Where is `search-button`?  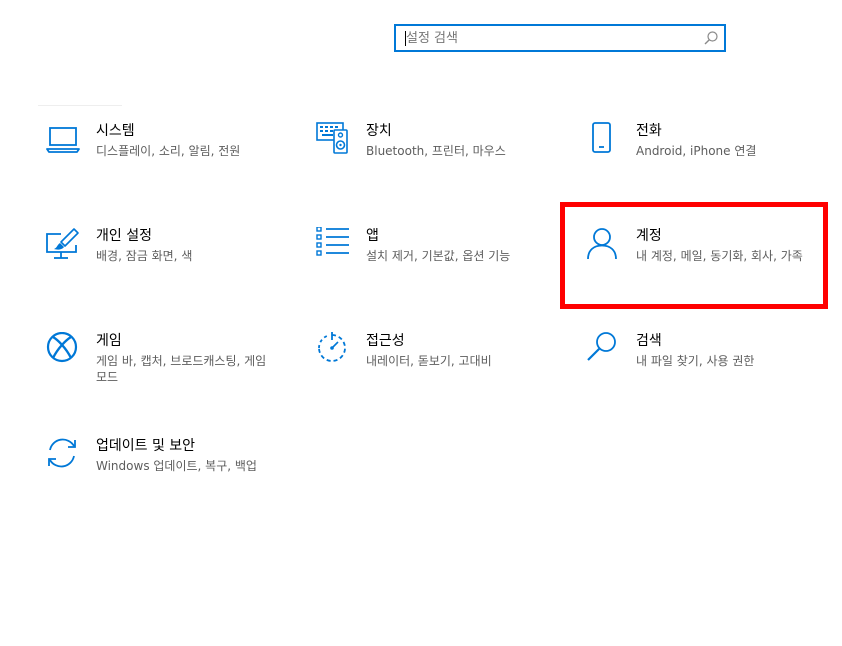 search-button is located at coordinates (711, 38).